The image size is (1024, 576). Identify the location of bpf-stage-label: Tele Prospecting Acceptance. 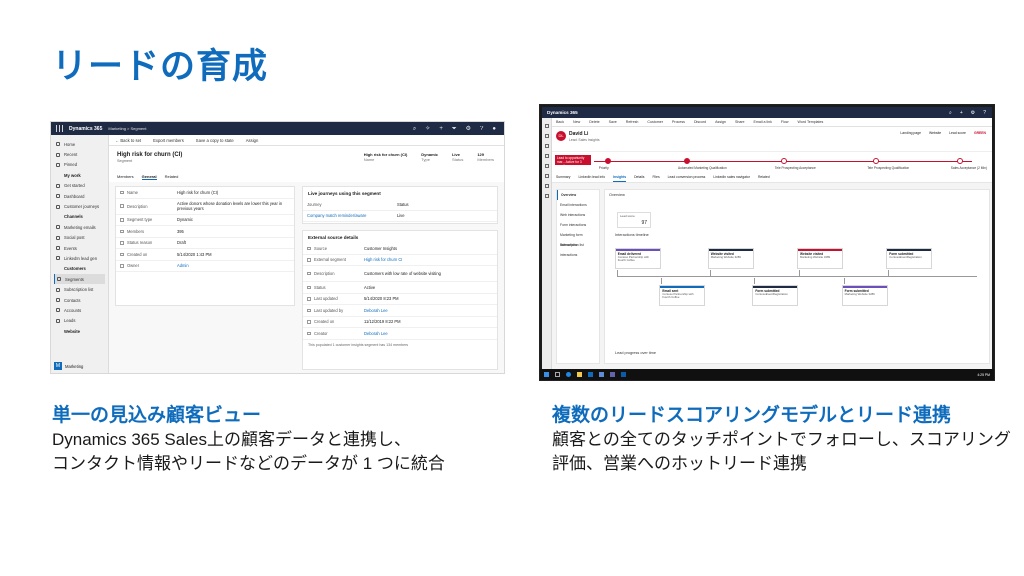
(795, 168).